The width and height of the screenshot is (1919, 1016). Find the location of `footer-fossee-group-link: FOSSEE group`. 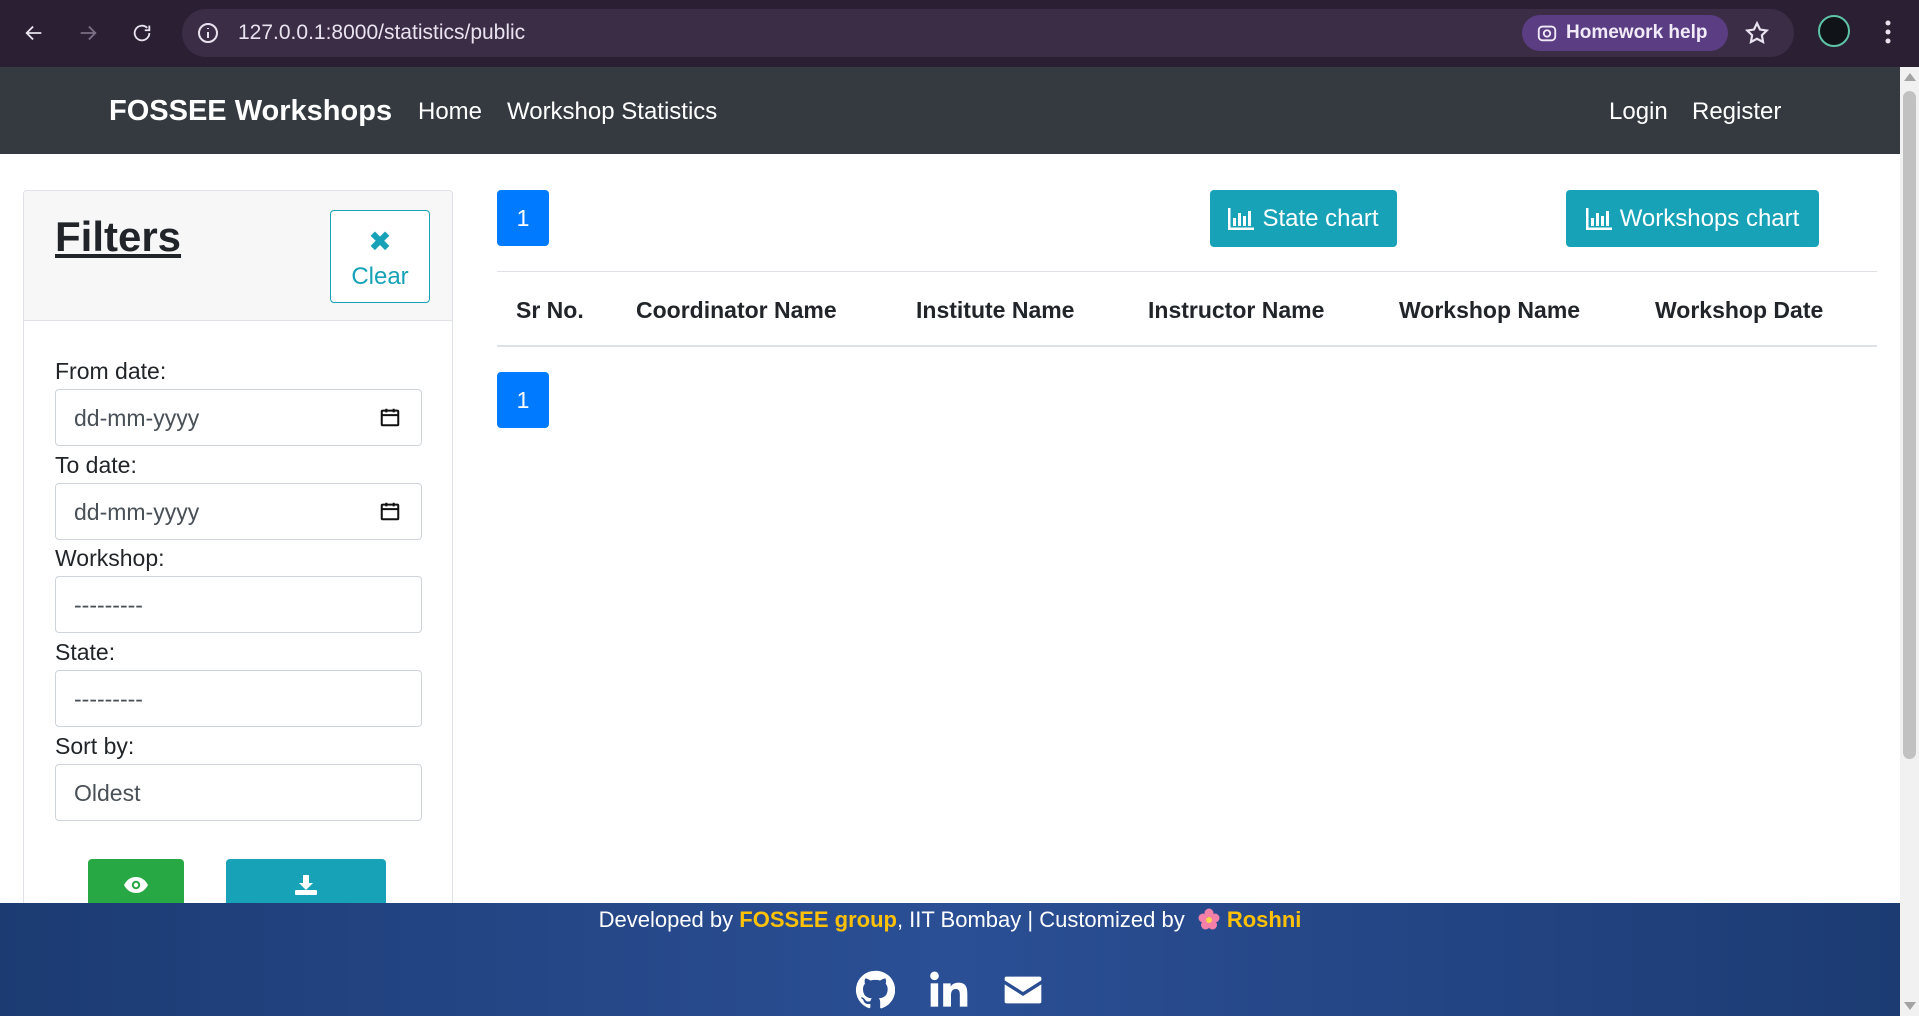

footer-fossee-group-link: FOSSEE group is located at coordinates (818, 919).